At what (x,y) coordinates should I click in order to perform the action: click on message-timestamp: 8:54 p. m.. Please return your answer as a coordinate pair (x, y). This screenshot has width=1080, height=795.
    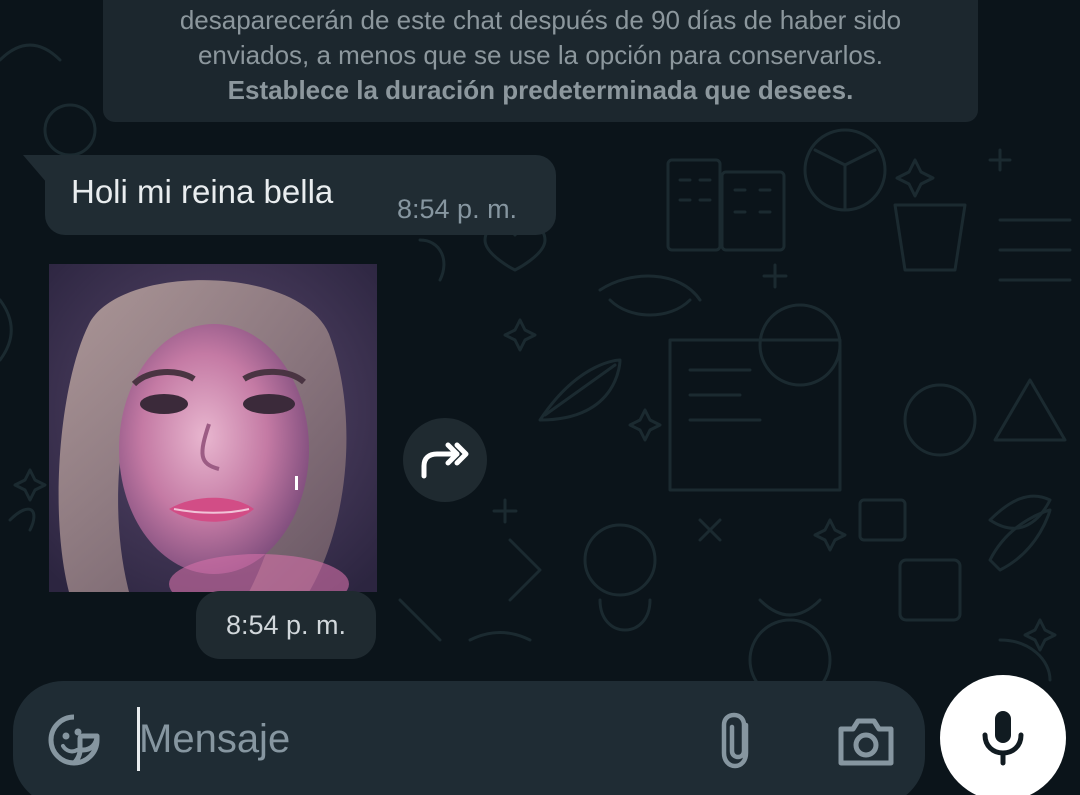
    Looking at the image, I should click on (457, 209).